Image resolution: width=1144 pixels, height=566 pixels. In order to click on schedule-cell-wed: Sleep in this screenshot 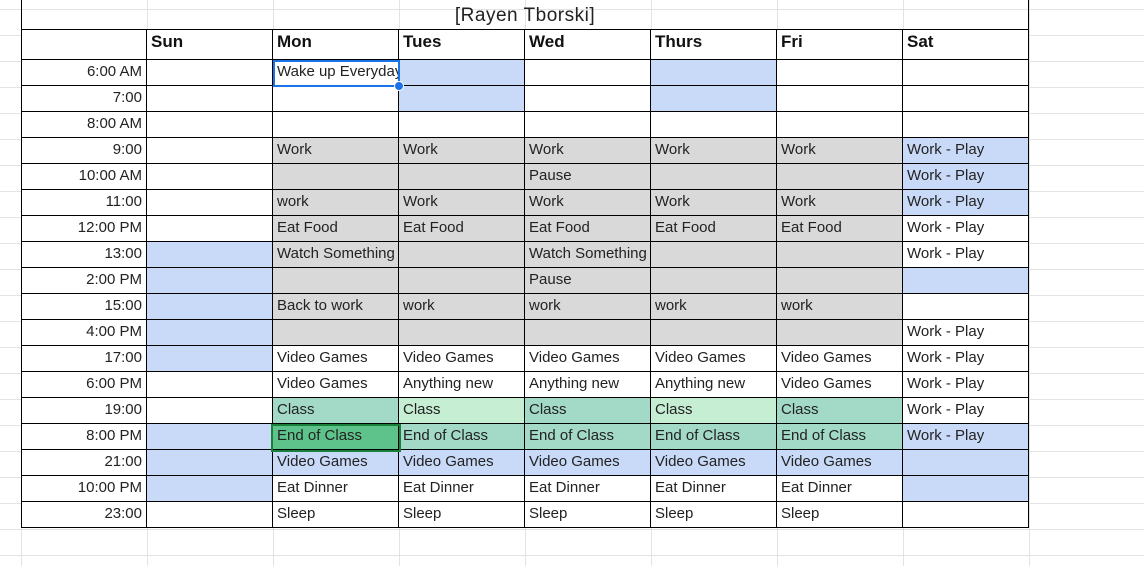, I will do `click(588, 515)`.